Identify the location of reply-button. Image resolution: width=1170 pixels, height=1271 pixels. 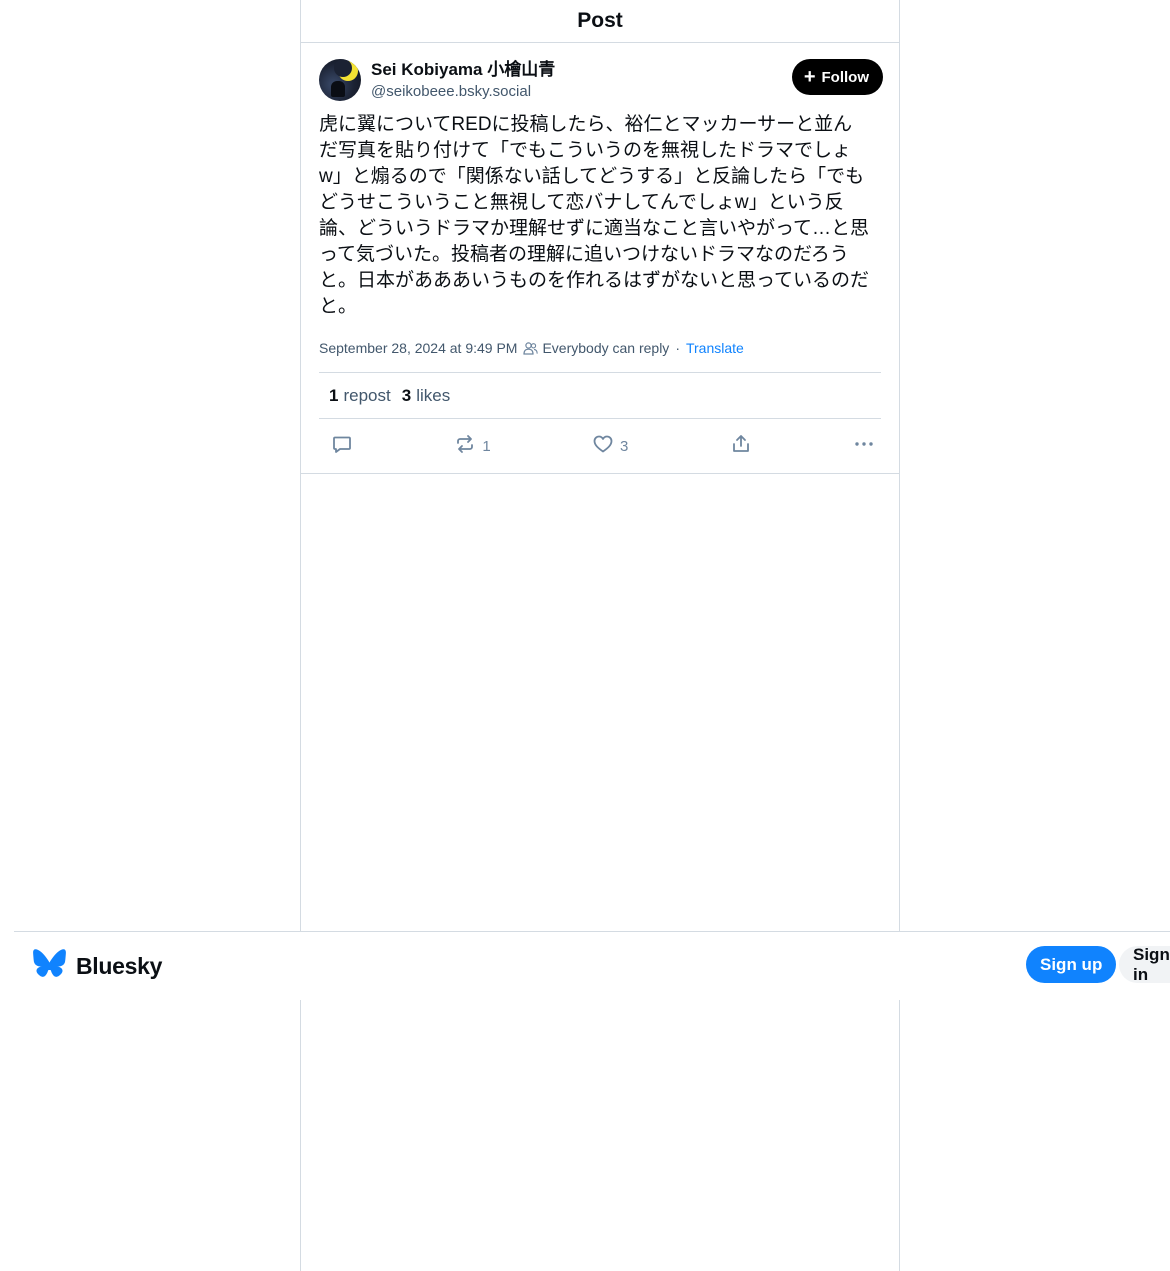
(342, 446).